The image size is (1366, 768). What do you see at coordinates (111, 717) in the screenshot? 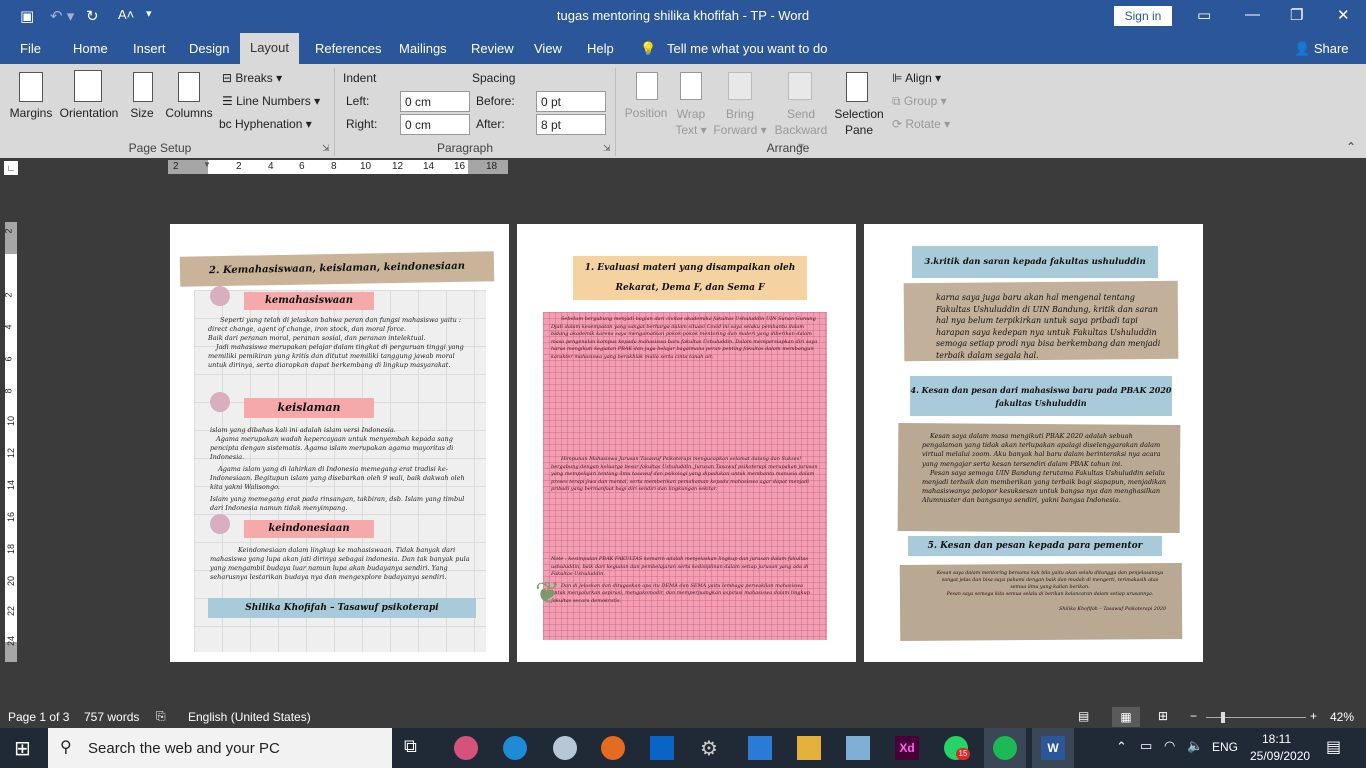
I see `word-count: 757 words` at bounding box center [111, 717].